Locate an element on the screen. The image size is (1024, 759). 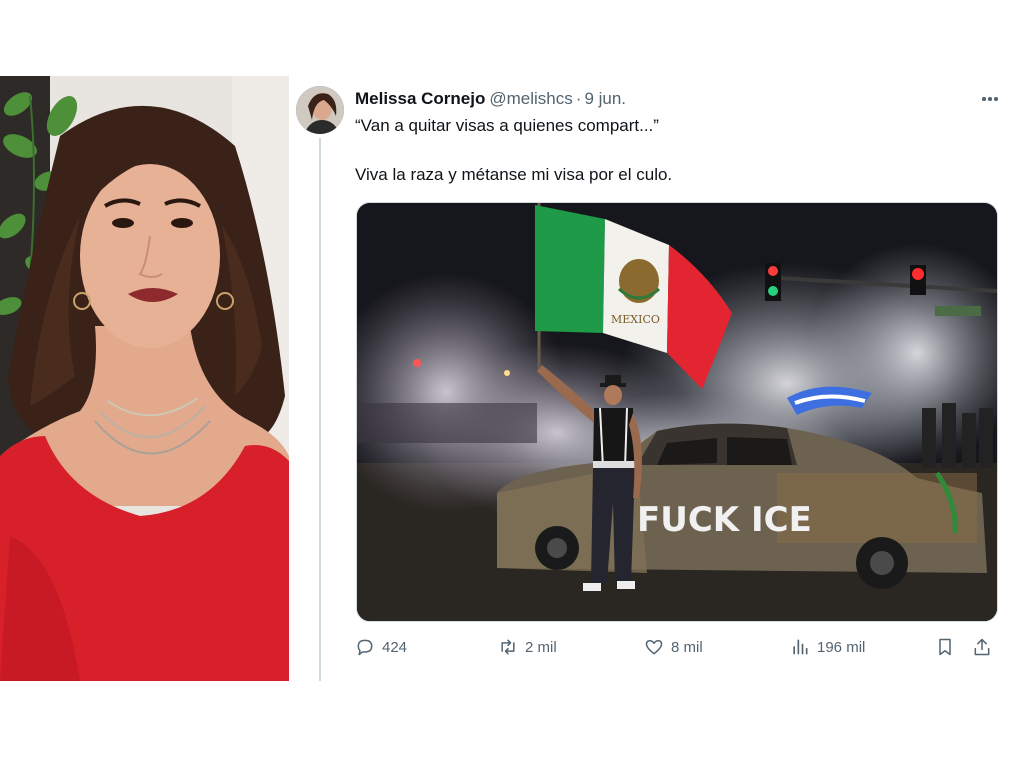
views-chart-icon is located at coordinates (800, 647).